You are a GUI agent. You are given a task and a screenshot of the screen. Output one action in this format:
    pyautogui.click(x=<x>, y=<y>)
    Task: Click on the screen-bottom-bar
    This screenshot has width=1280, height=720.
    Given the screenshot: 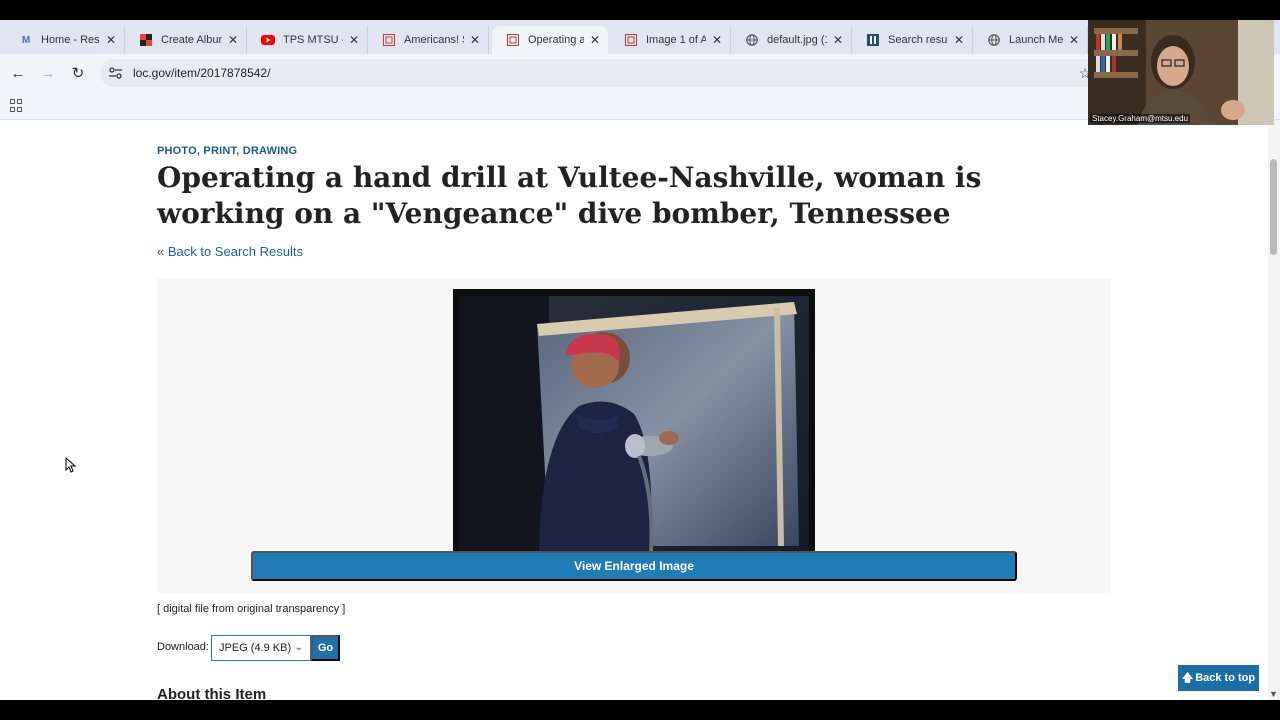 What is the action you would take?
    pyautogui.click(x=640, y=710)
    